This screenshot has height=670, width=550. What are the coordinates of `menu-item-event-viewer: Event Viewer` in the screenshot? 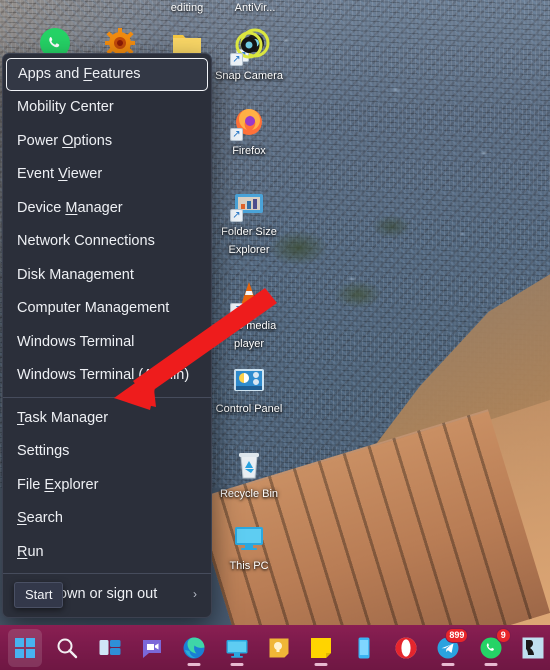 It's located at (107, 175).